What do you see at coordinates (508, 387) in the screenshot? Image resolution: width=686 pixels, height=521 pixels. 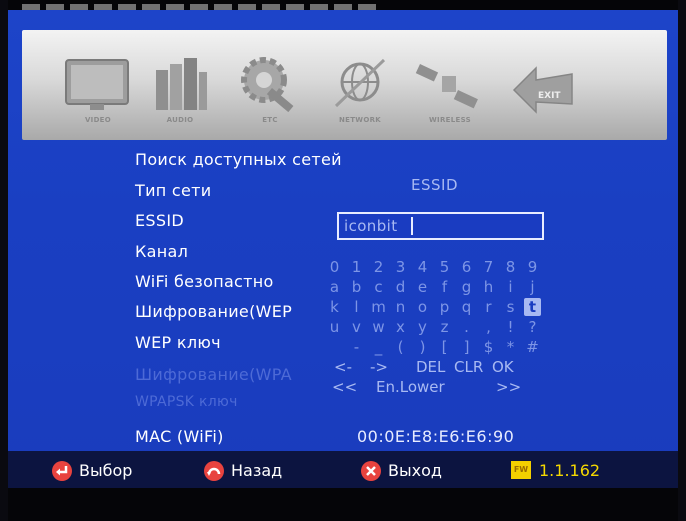 I see `key-next-layout: >>` at bounding box center [508, 387].